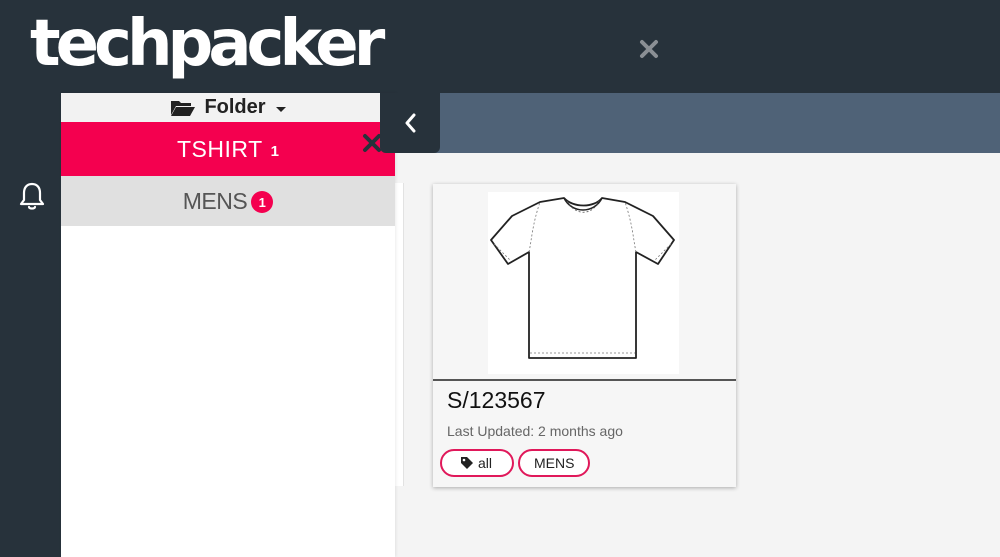 The height and width of the screenshot is (557, 1000). What do you see at coordinates (183, 108) in the screenshot?
I see `folder-open-icon` at bounding box center [183, 108].